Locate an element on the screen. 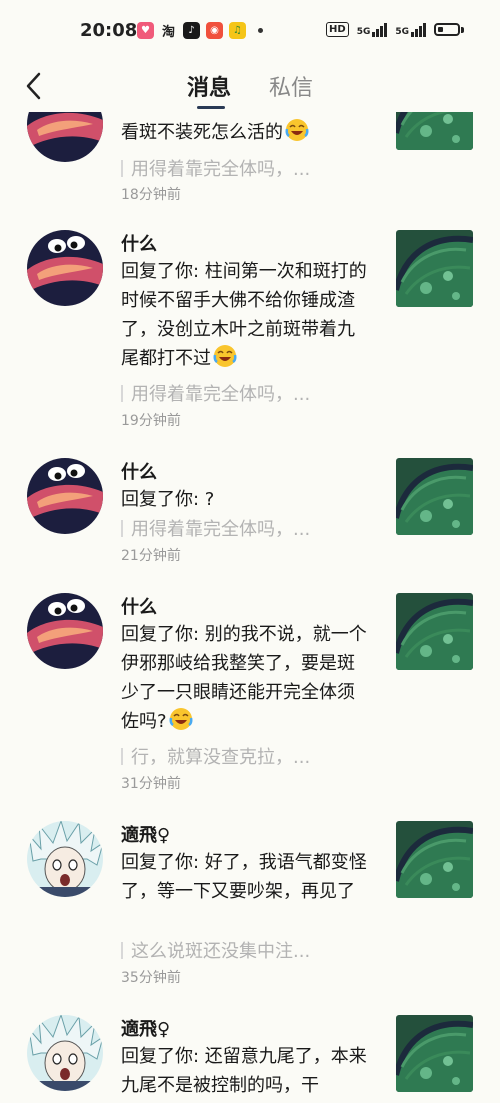 This screenshot has width=500, height=1103. header: 消息 私信 is located at coordinates (250, 87).